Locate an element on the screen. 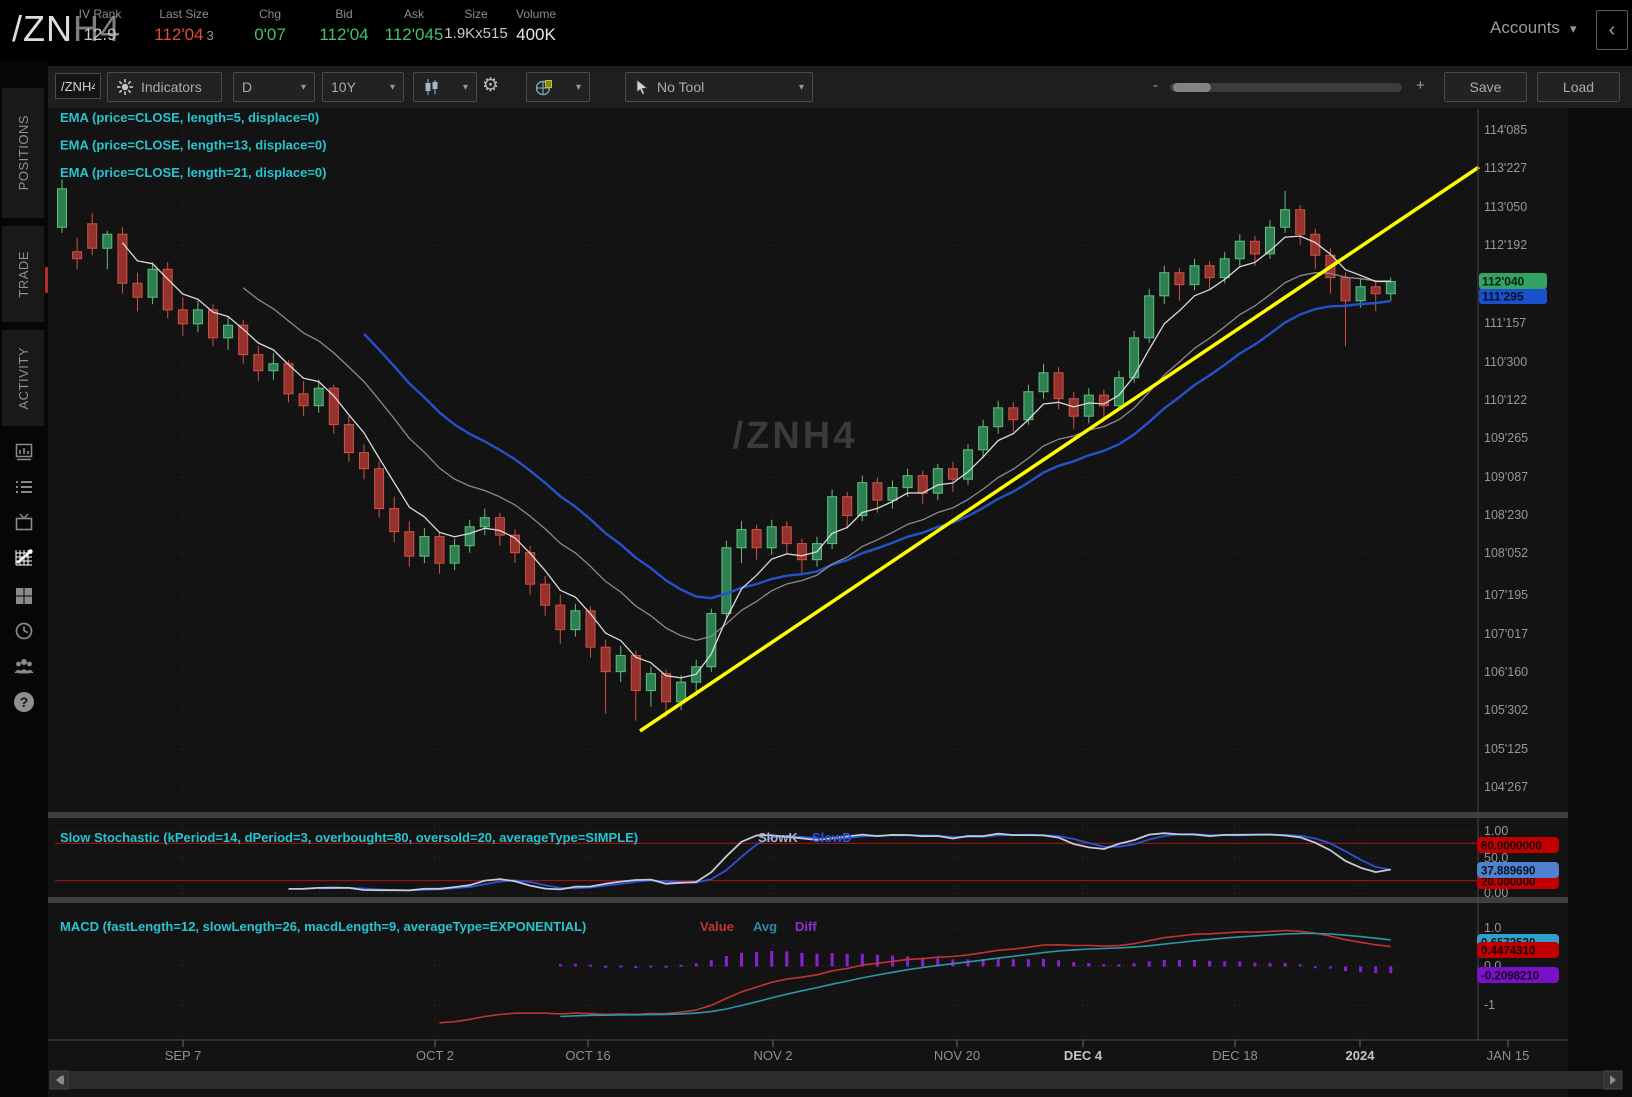 This screenshot has width=1632, height=1097. time-axis is located at coordinates (845, 1043).